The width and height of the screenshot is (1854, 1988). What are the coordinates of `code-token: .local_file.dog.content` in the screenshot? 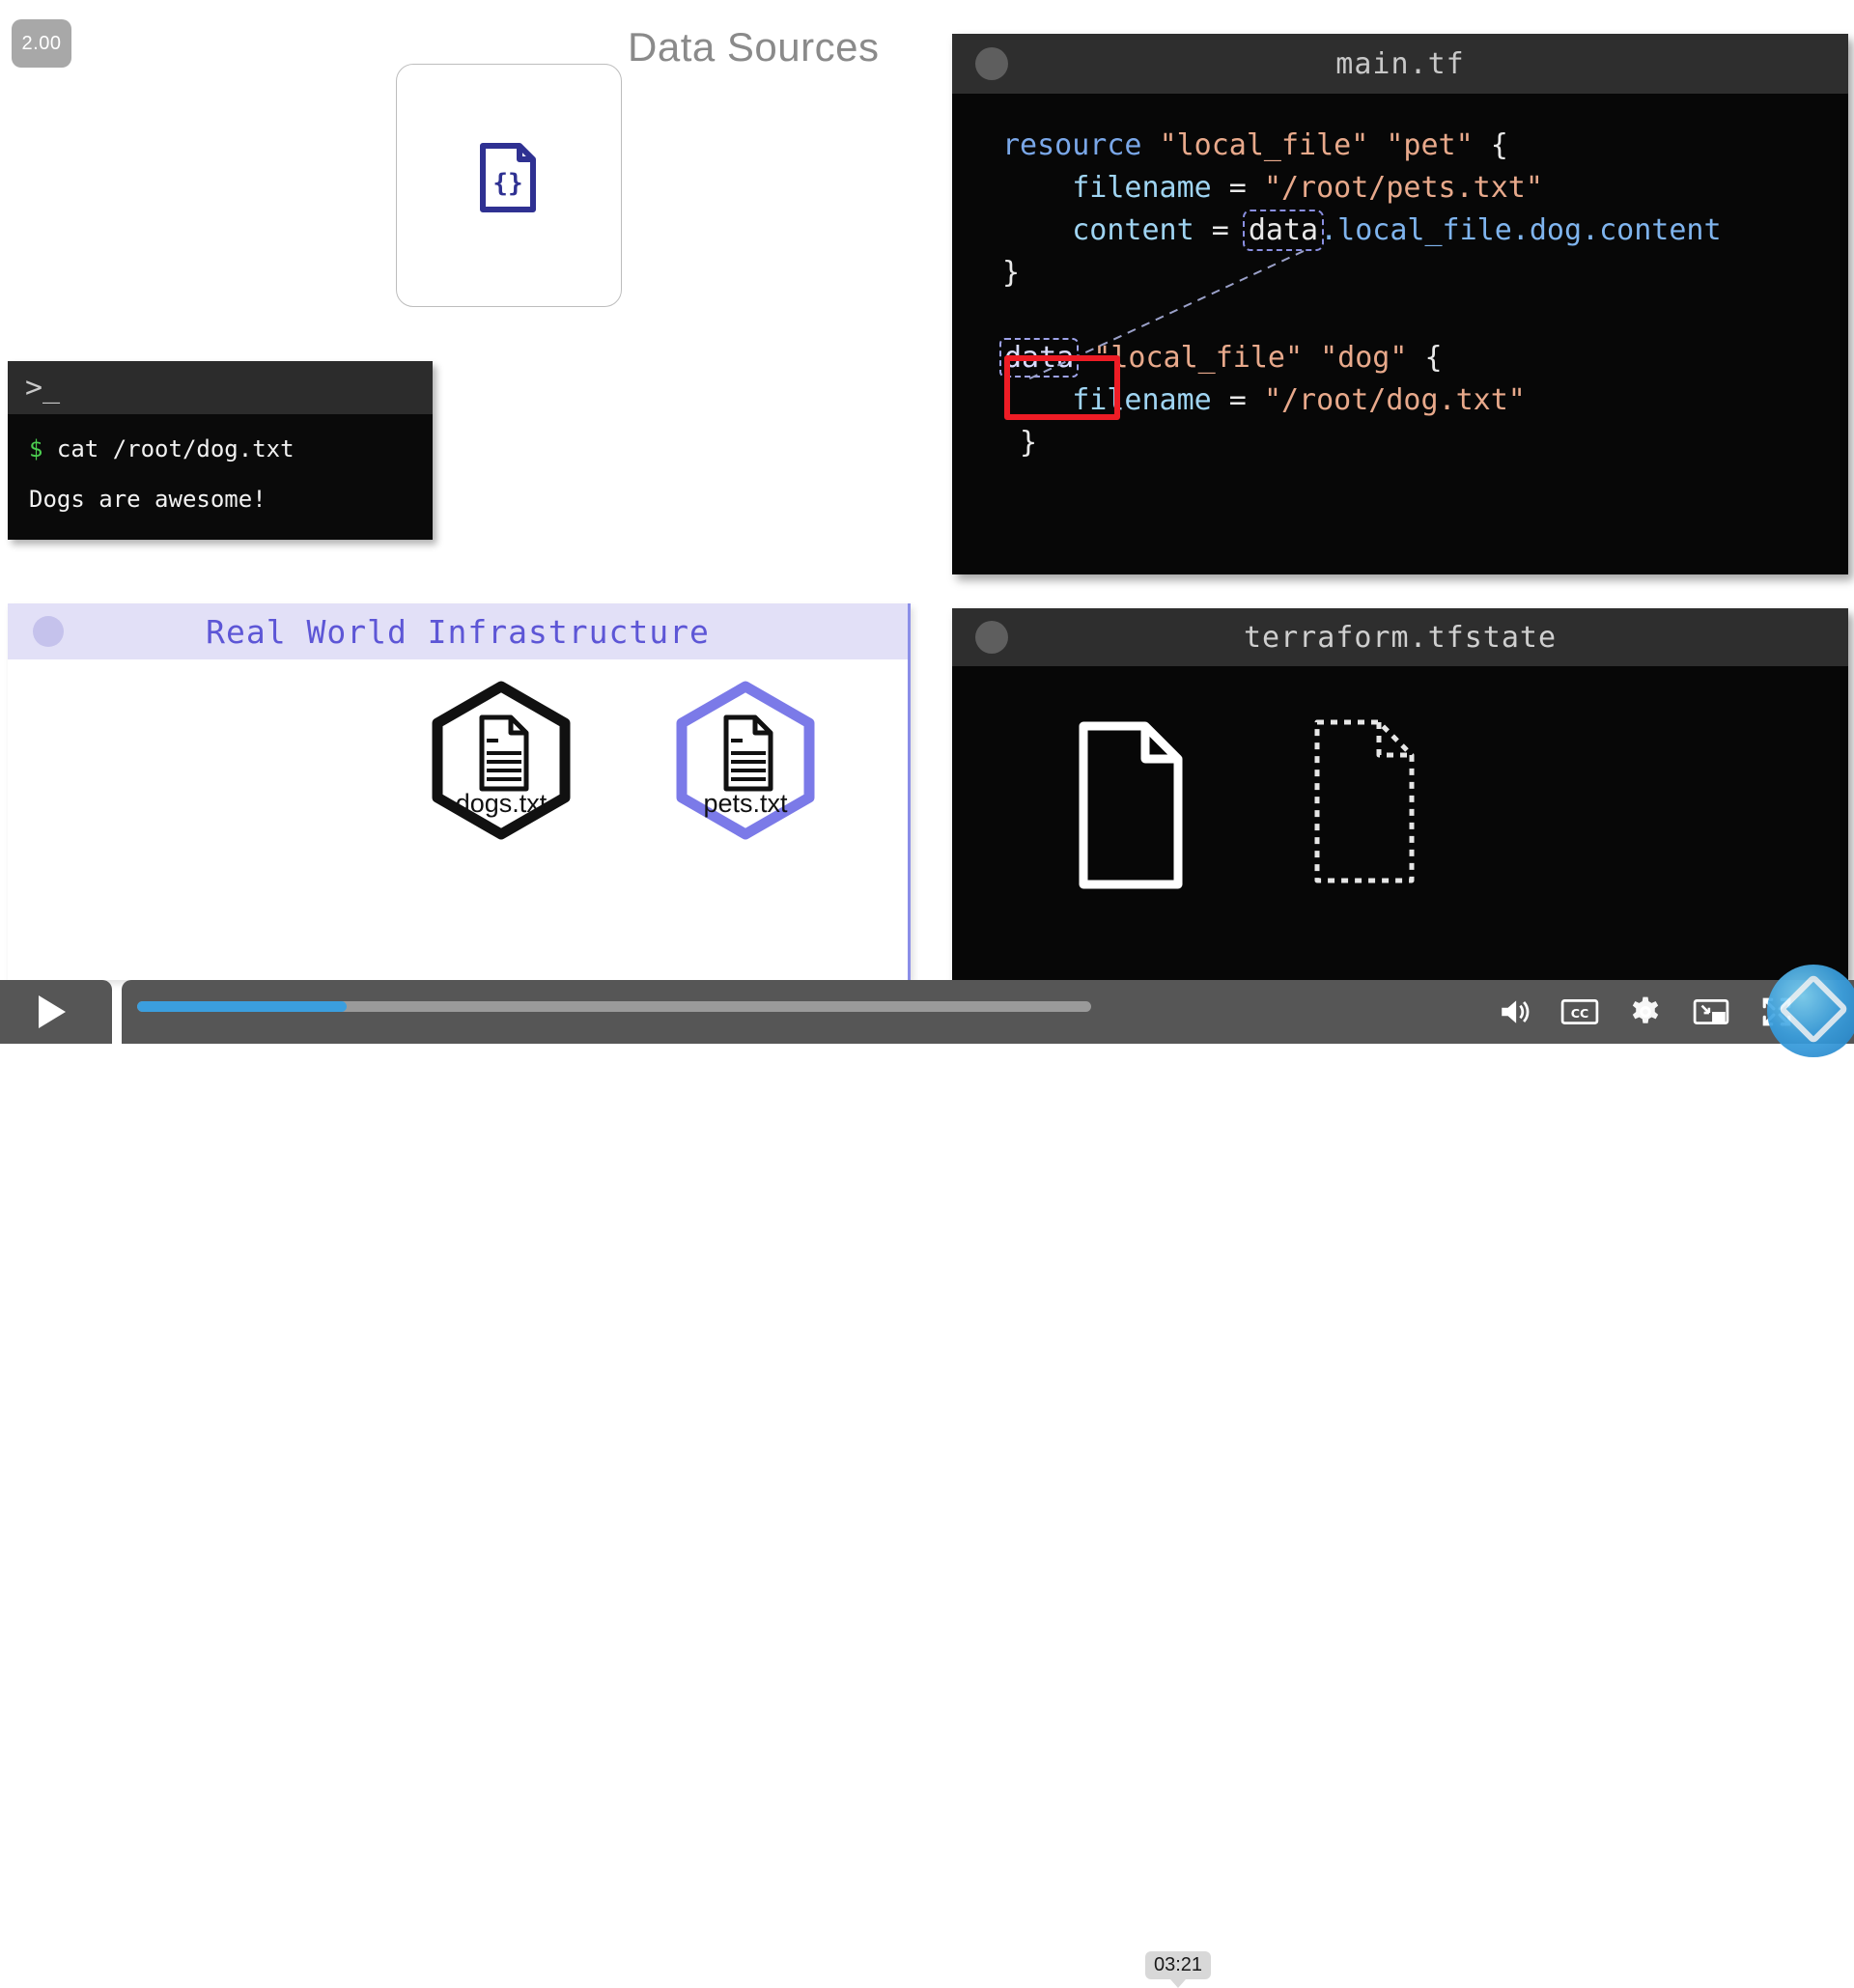 It's located at (1521, 230).